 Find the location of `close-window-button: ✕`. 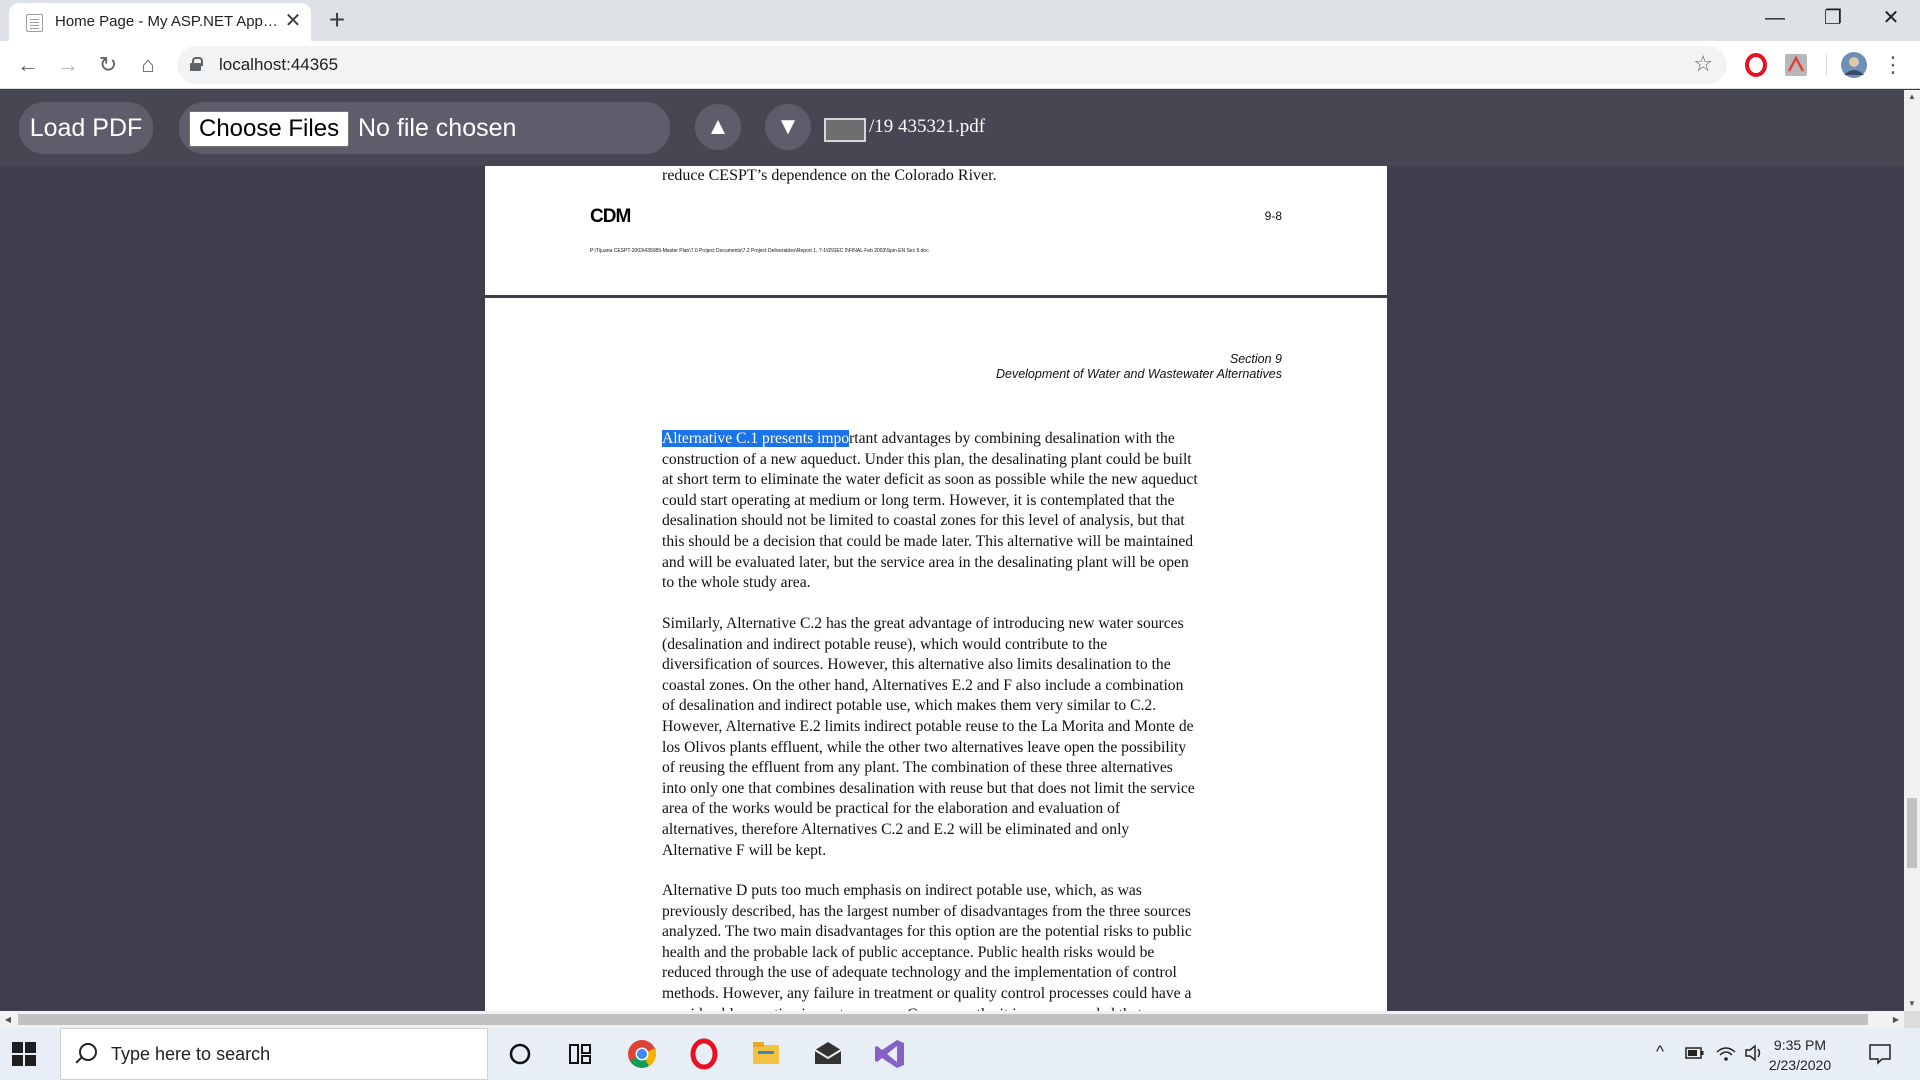

close-window-button: ✕ is located at coordinates (1891, 18).